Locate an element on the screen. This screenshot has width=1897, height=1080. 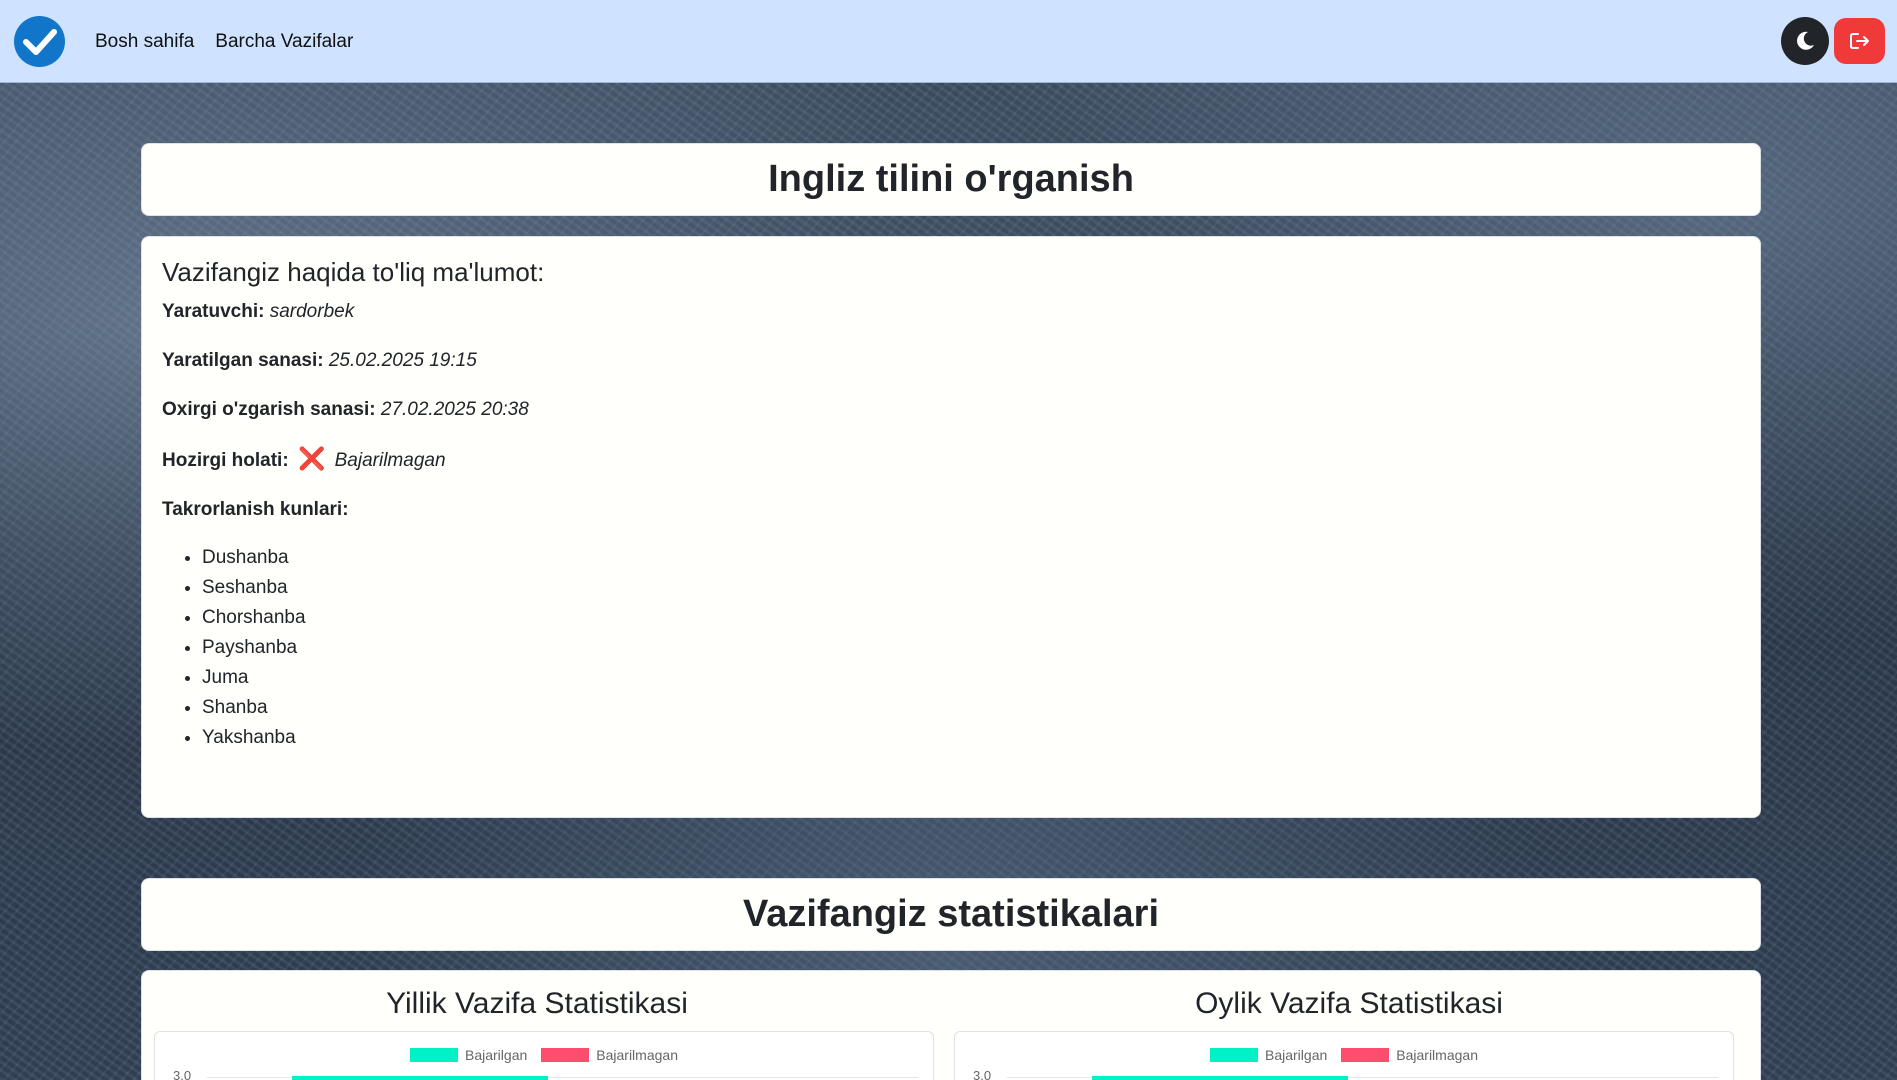
yearly-chart: Bajarilgan Bajarilmagan 3.0 is located at coordinates (544, 1055).